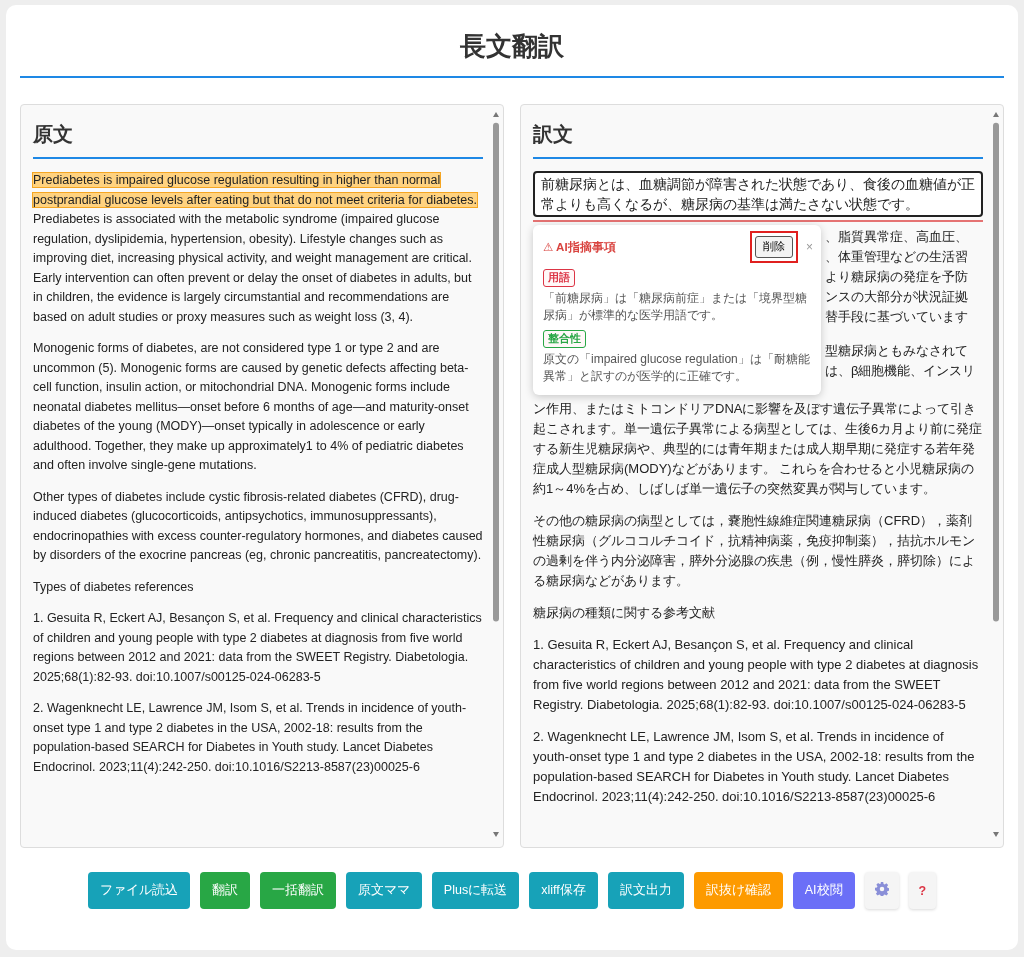  Describe the element at coordinates (897, 351) in the screenshot. I see `partial-text-line: 型糖尿病ともみなされて` at that location.